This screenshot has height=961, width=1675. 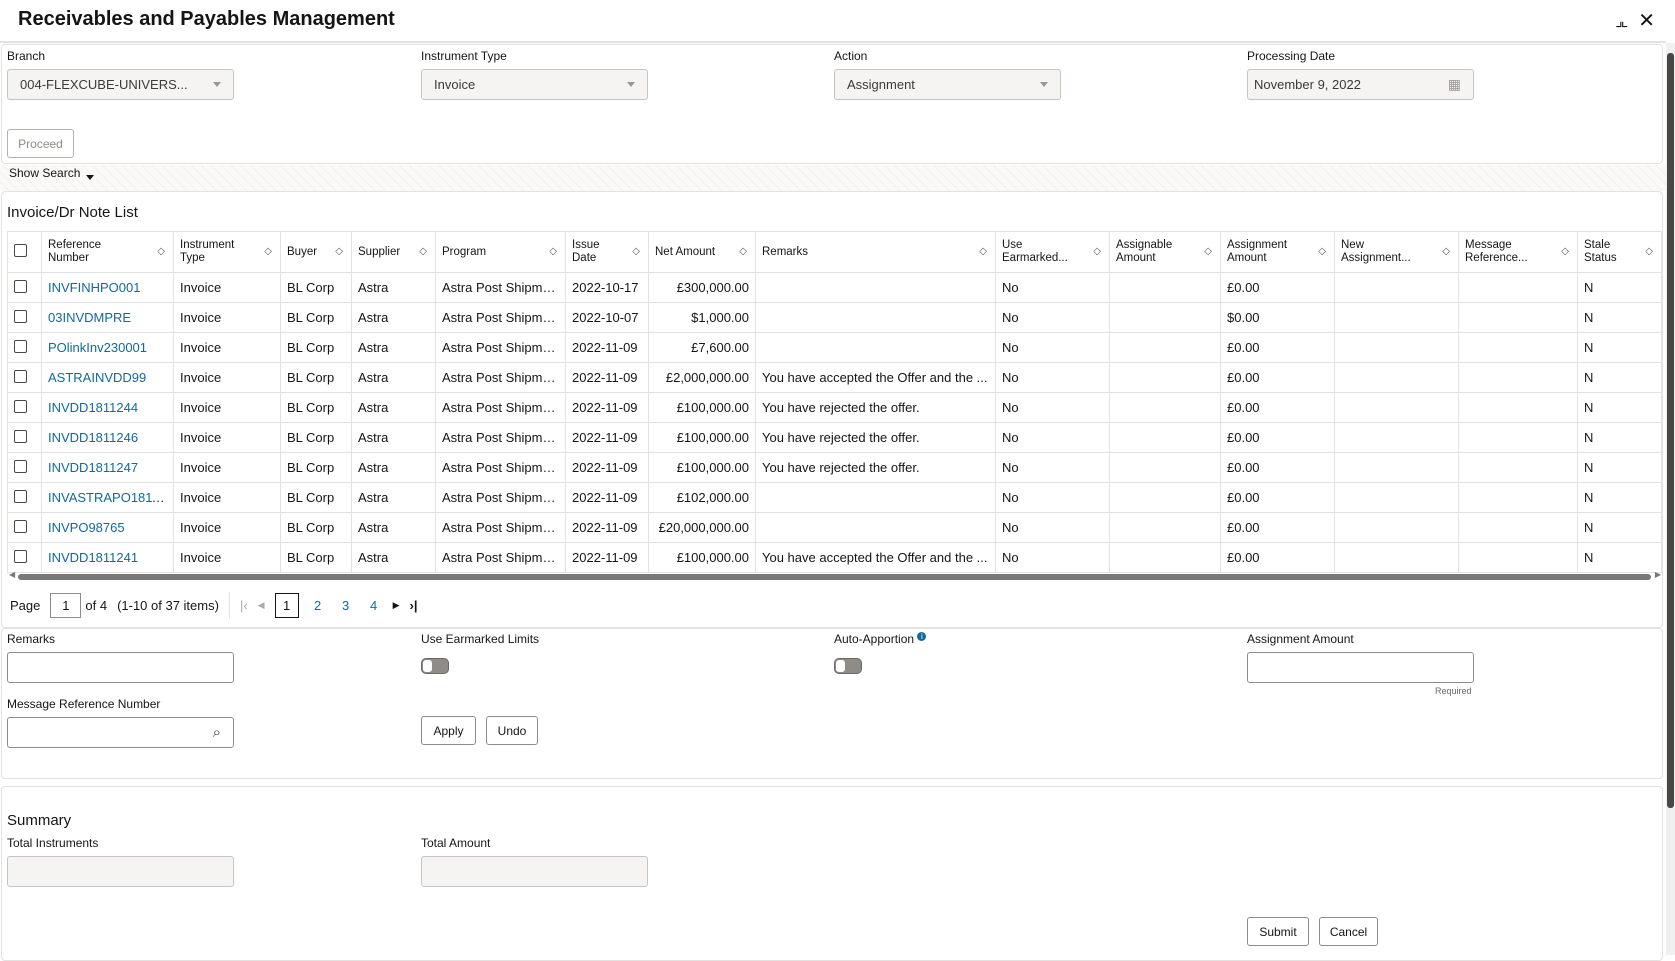 I want to click on next-page-icon: ▶, so click(x=396, y=605).